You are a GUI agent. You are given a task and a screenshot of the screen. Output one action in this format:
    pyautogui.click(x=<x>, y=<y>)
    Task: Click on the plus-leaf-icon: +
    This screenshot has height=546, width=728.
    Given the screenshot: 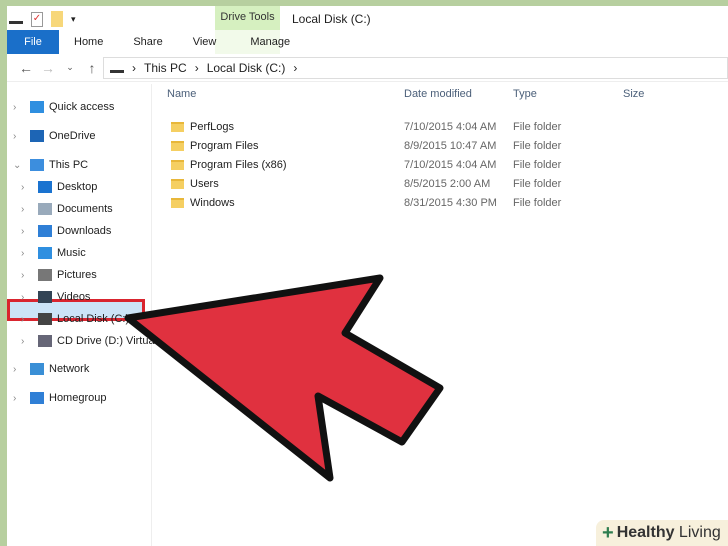 What is the action you would take?
    pyautogui.click(x=608, y=532)
    